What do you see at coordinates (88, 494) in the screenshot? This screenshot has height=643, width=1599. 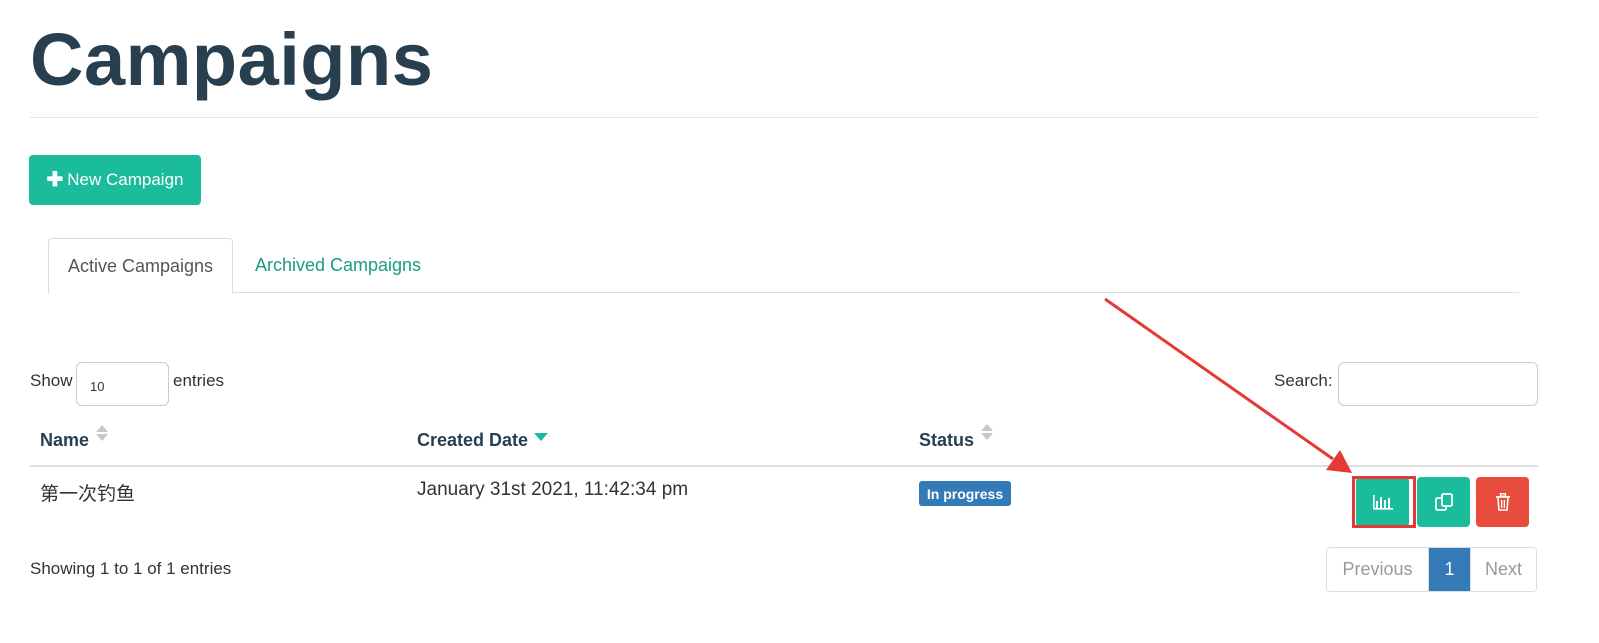 I see `campaign-name-cell: 第一次钓鱼` at bounding box center [88, 494].